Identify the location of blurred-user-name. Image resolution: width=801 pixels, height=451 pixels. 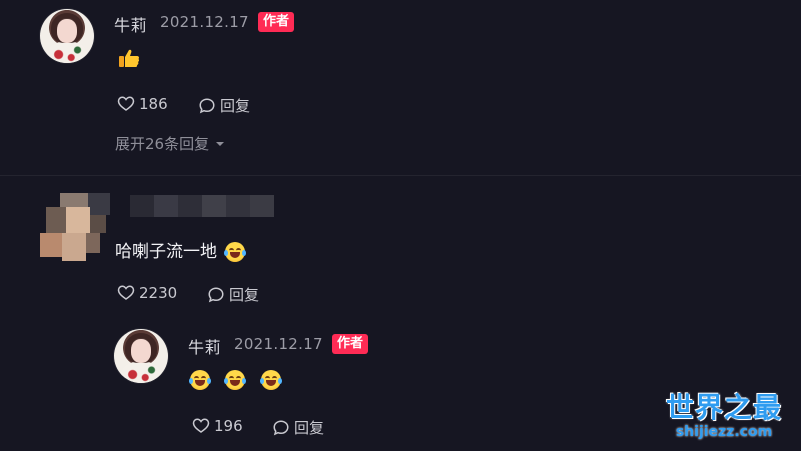
(202, 206).